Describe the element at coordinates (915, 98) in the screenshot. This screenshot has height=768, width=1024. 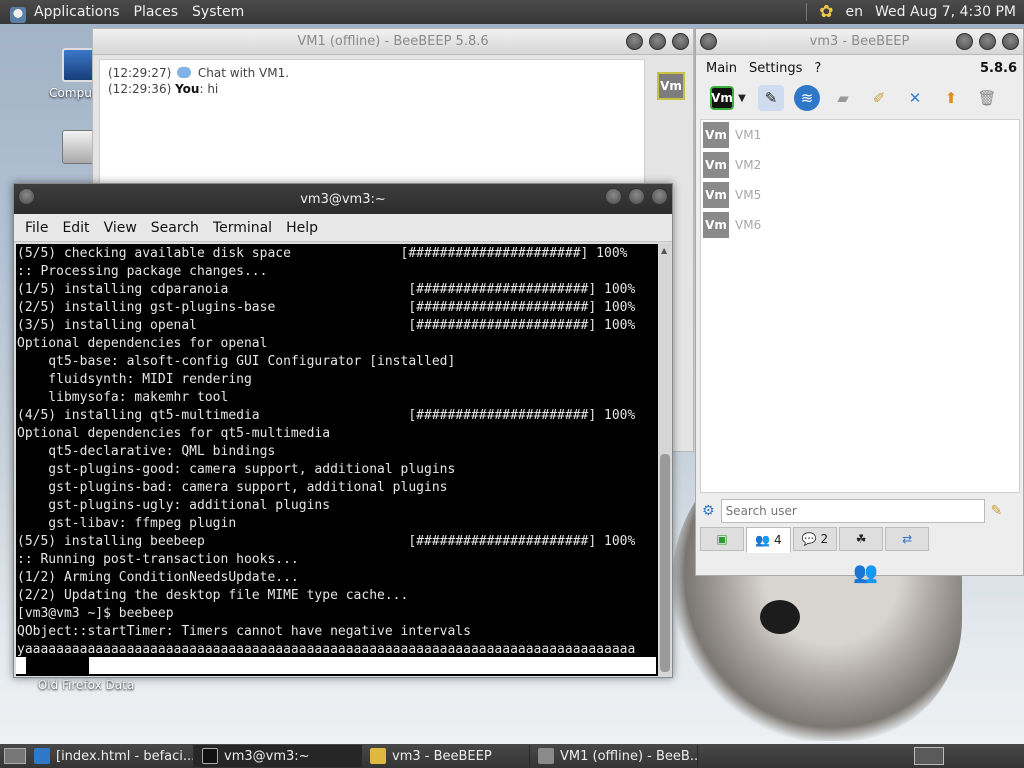
I see `tools-icon: ✕` at that location.